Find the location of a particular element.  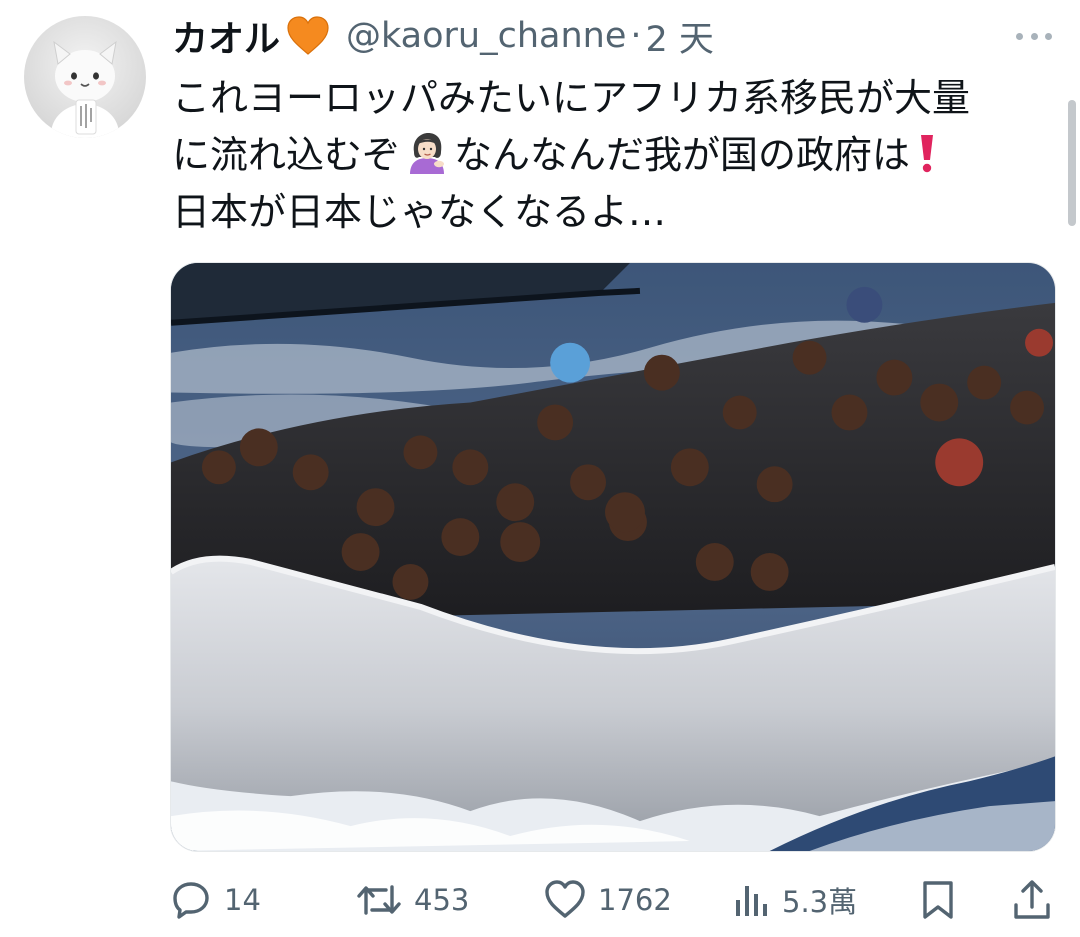

views-button: 5.3萬 is located at coordinates (794, 900).